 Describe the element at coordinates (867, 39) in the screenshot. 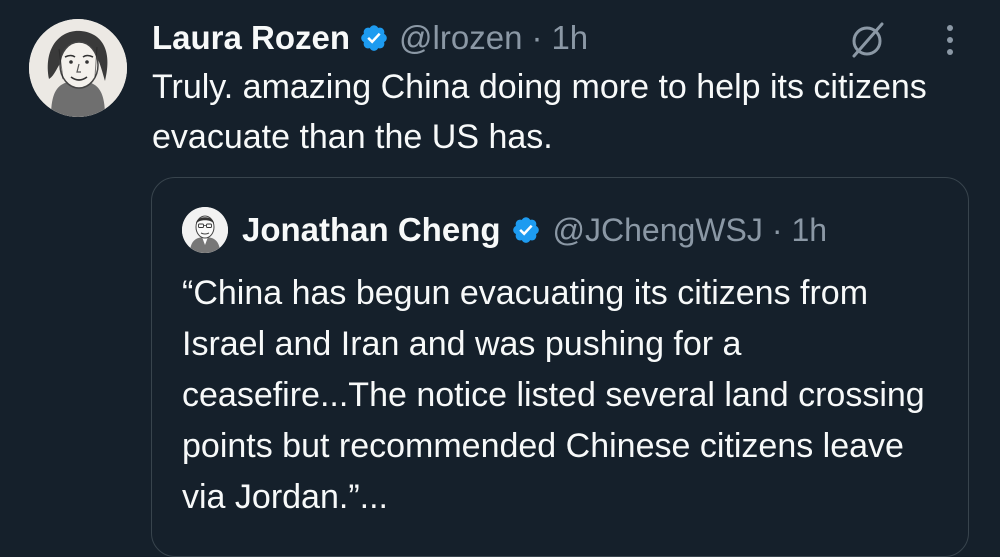

I see `grok-icon` at that location.